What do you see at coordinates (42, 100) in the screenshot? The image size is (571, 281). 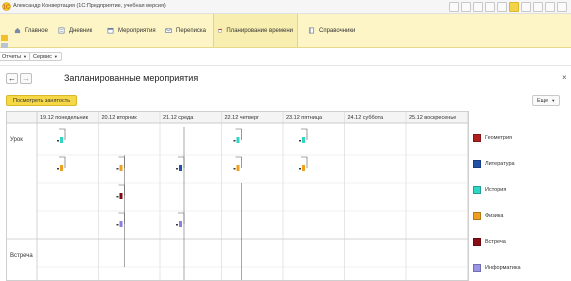 I see `show-busy-button: Посмотреть занятость` at bounding box center [42, 100].